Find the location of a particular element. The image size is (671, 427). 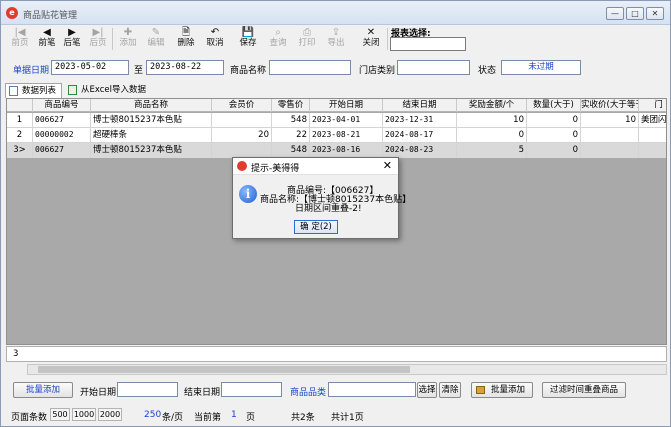

last-page-button: ▶| 后页 is located at coordinates (98, 39).